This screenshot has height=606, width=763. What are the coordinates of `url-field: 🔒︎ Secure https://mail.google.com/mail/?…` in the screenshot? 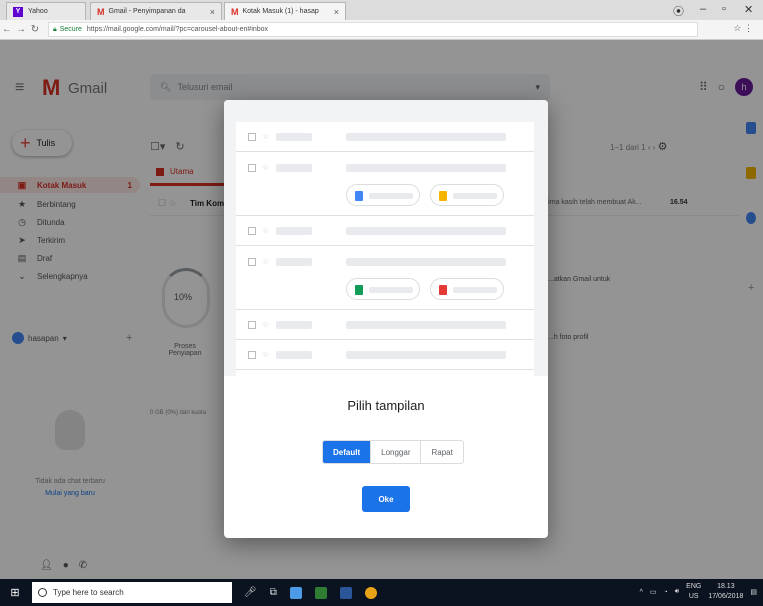 It's located at (373, 29).